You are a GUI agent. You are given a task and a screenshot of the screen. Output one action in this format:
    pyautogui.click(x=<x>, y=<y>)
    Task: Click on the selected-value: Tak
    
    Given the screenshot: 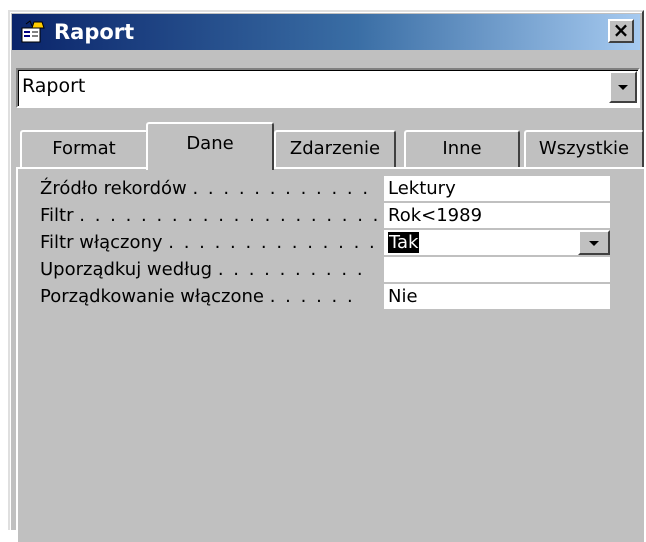 What is the action you would take?
    pyautogui.click(x=404, y=242)
    